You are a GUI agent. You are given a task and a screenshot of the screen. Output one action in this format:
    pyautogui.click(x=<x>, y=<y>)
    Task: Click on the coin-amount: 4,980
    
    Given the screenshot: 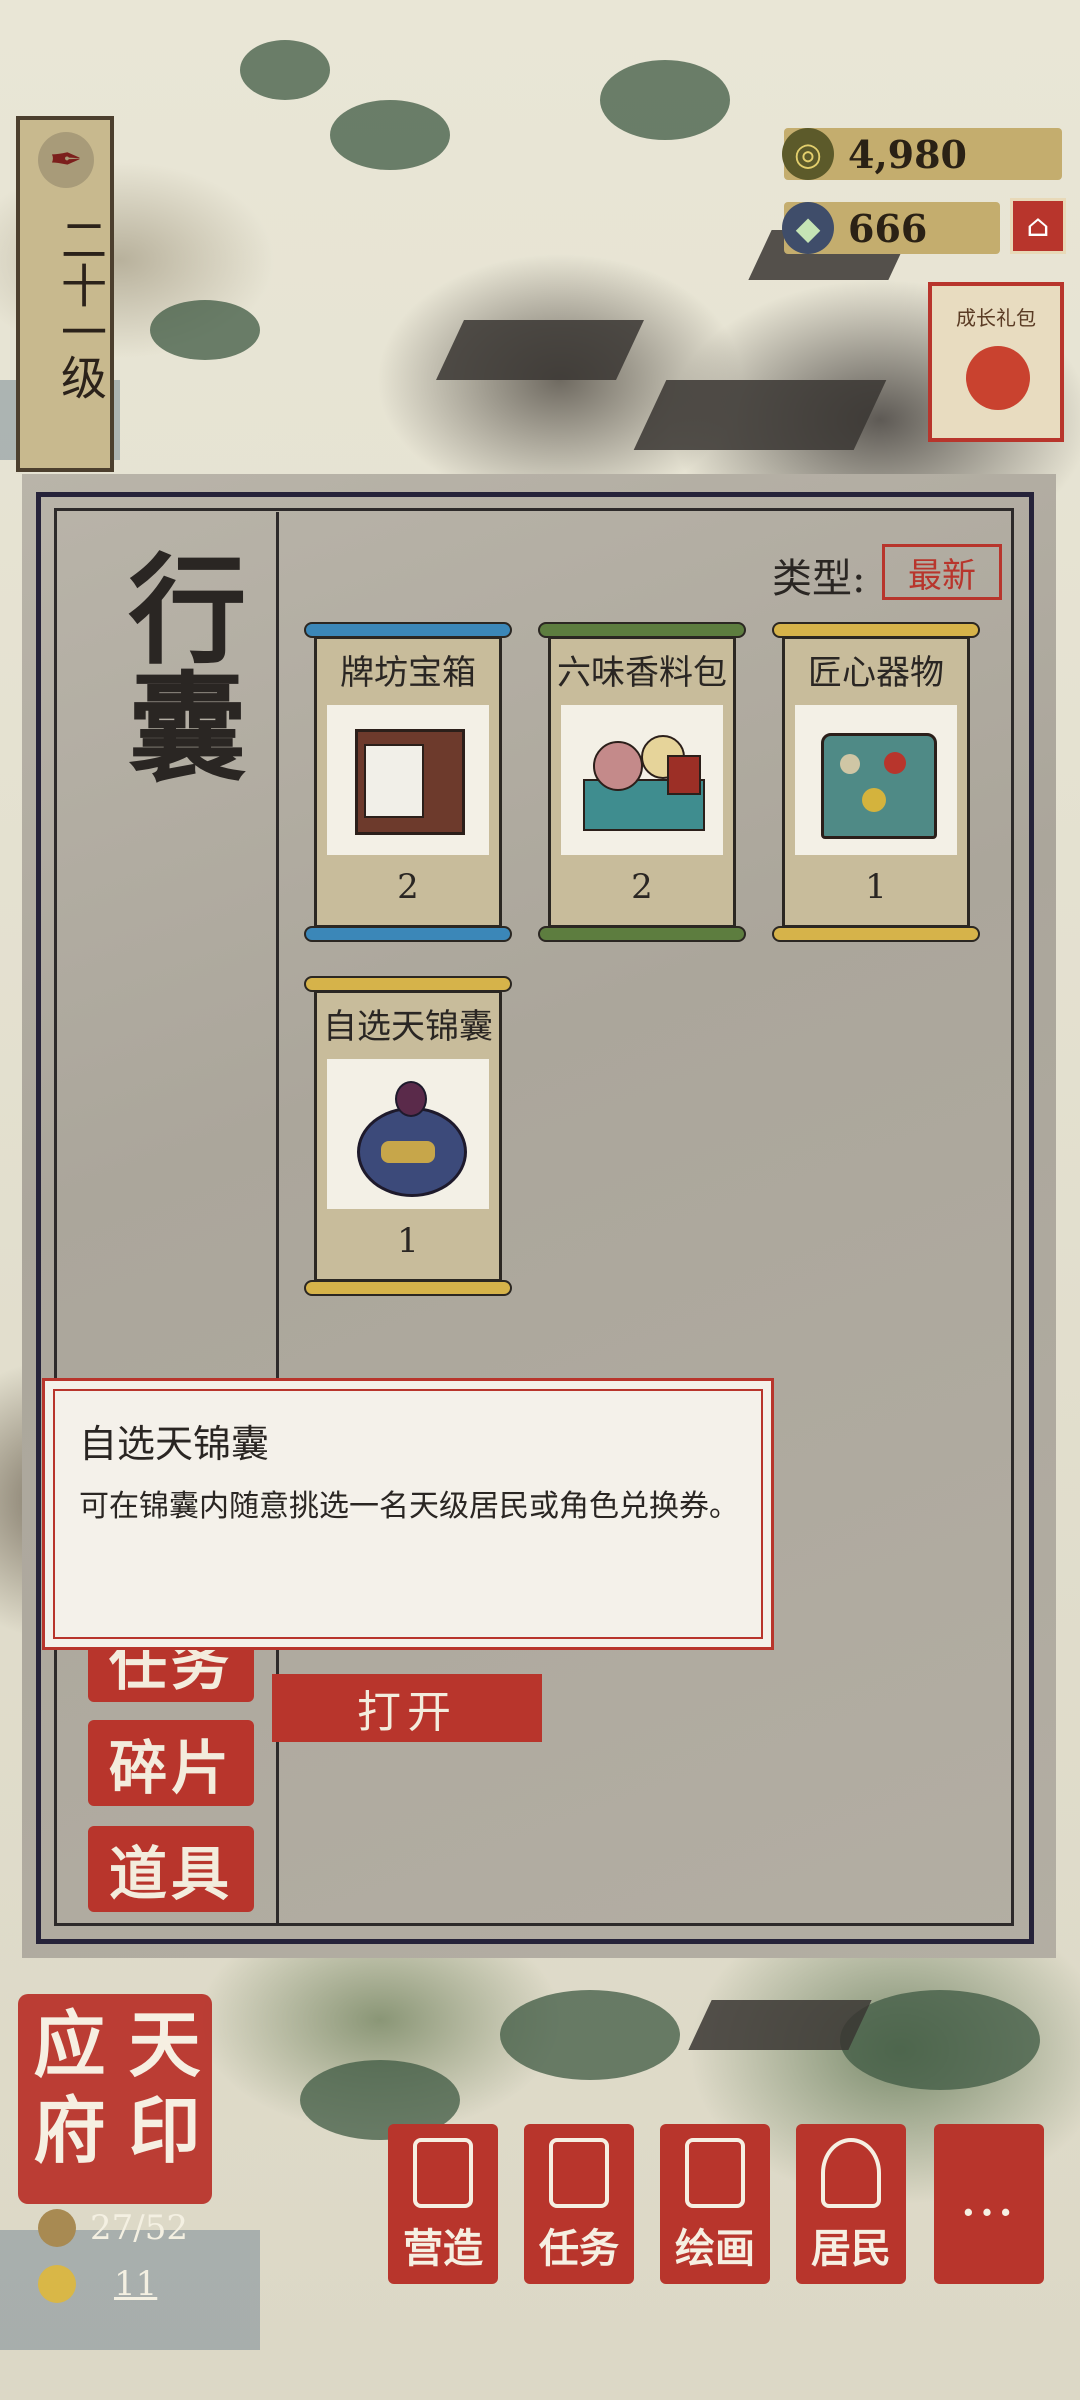 What is the action you would take?
    pyautogui.click(x=907, y=154)
    